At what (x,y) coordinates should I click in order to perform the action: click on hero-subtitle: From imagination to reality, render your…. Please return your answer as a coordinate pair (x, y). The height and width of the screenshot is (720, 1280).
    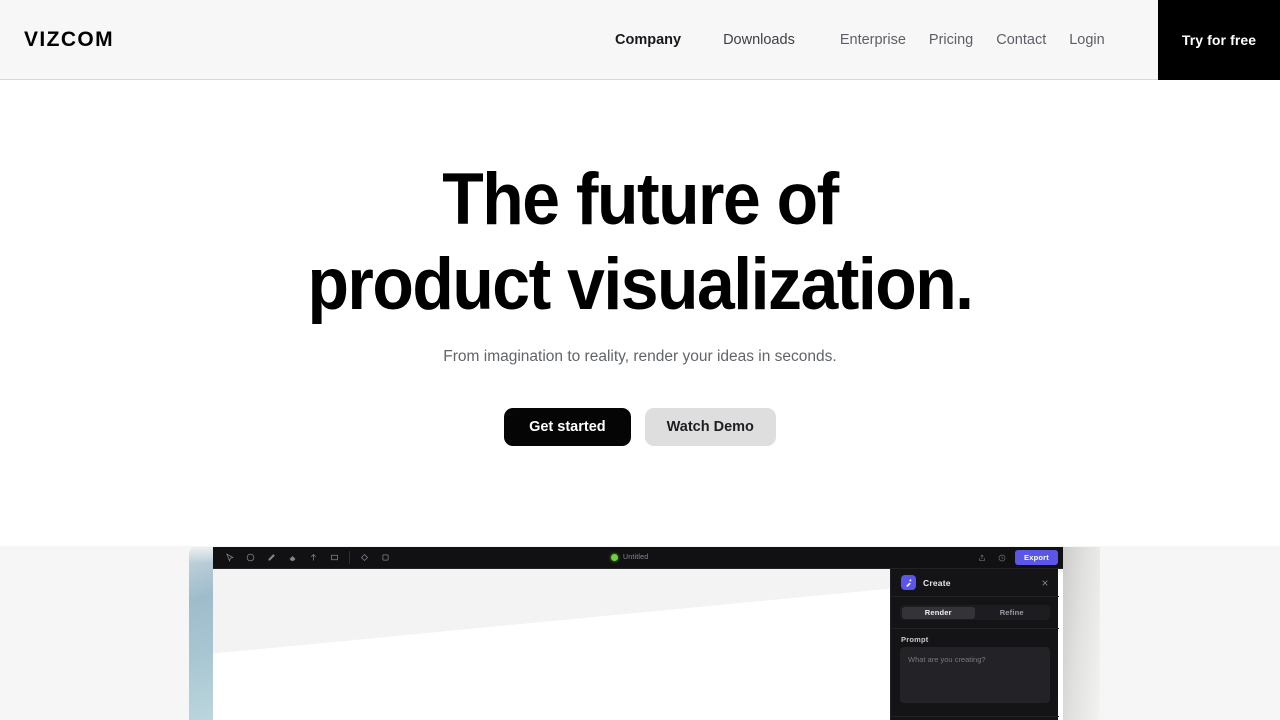
    Looking at the image, I should click on (640, 356).